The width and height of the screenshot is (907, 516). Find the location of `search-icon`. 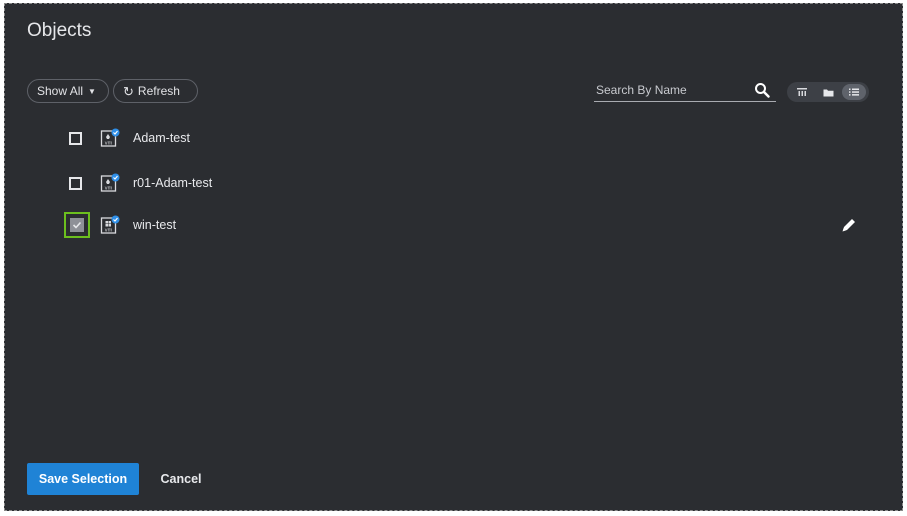

search-icon is located at coordinates (762, 90).